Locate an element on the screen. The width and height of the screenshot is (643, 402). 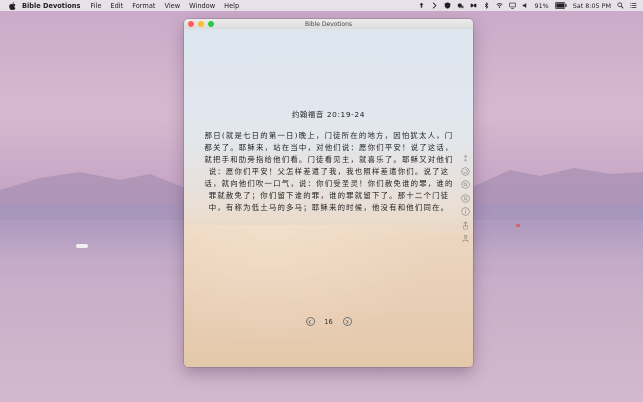
font-size-icon: aA is located at coordinates (465, 158).